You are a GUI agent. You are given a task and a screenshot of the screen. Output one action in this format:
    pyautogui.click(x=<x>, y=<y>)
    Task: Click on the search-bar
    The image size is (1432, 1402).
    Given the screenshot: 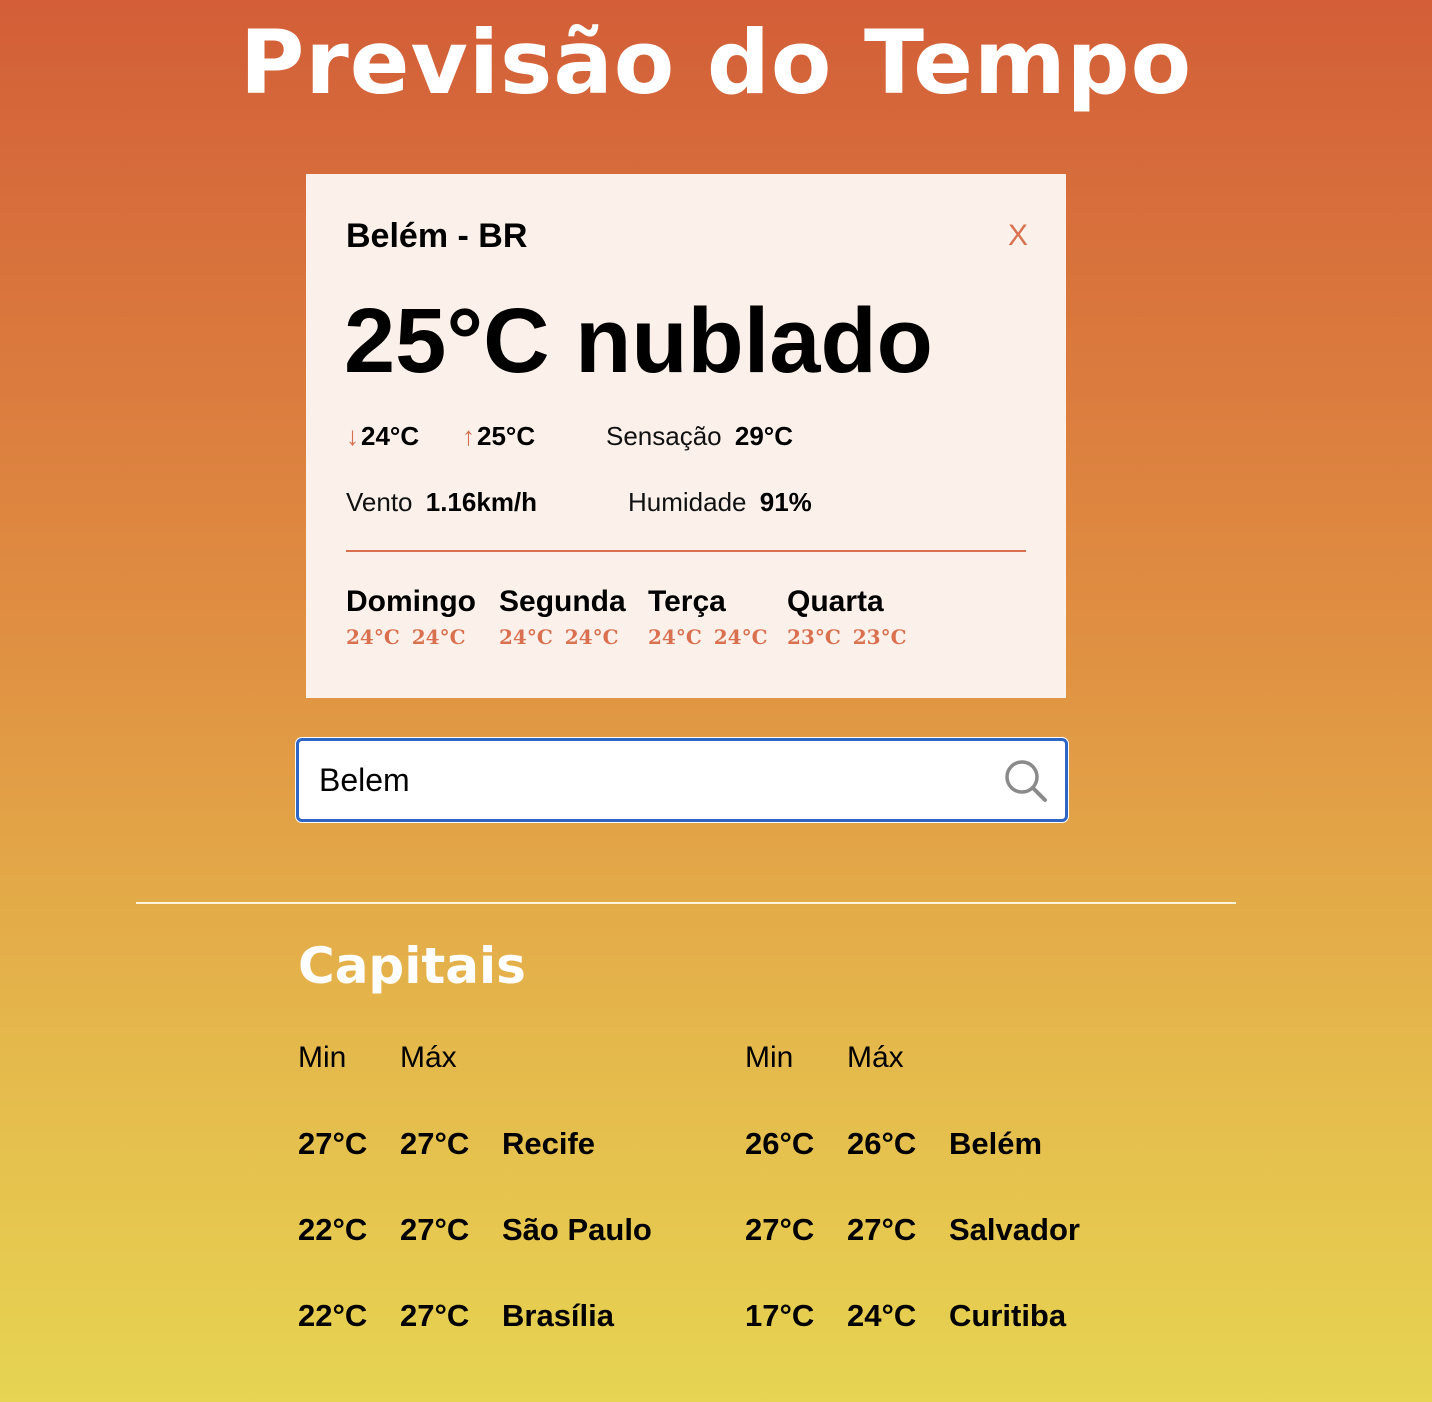 What is the action you would take?
    pyautogui.click(x=682, y=780)
    